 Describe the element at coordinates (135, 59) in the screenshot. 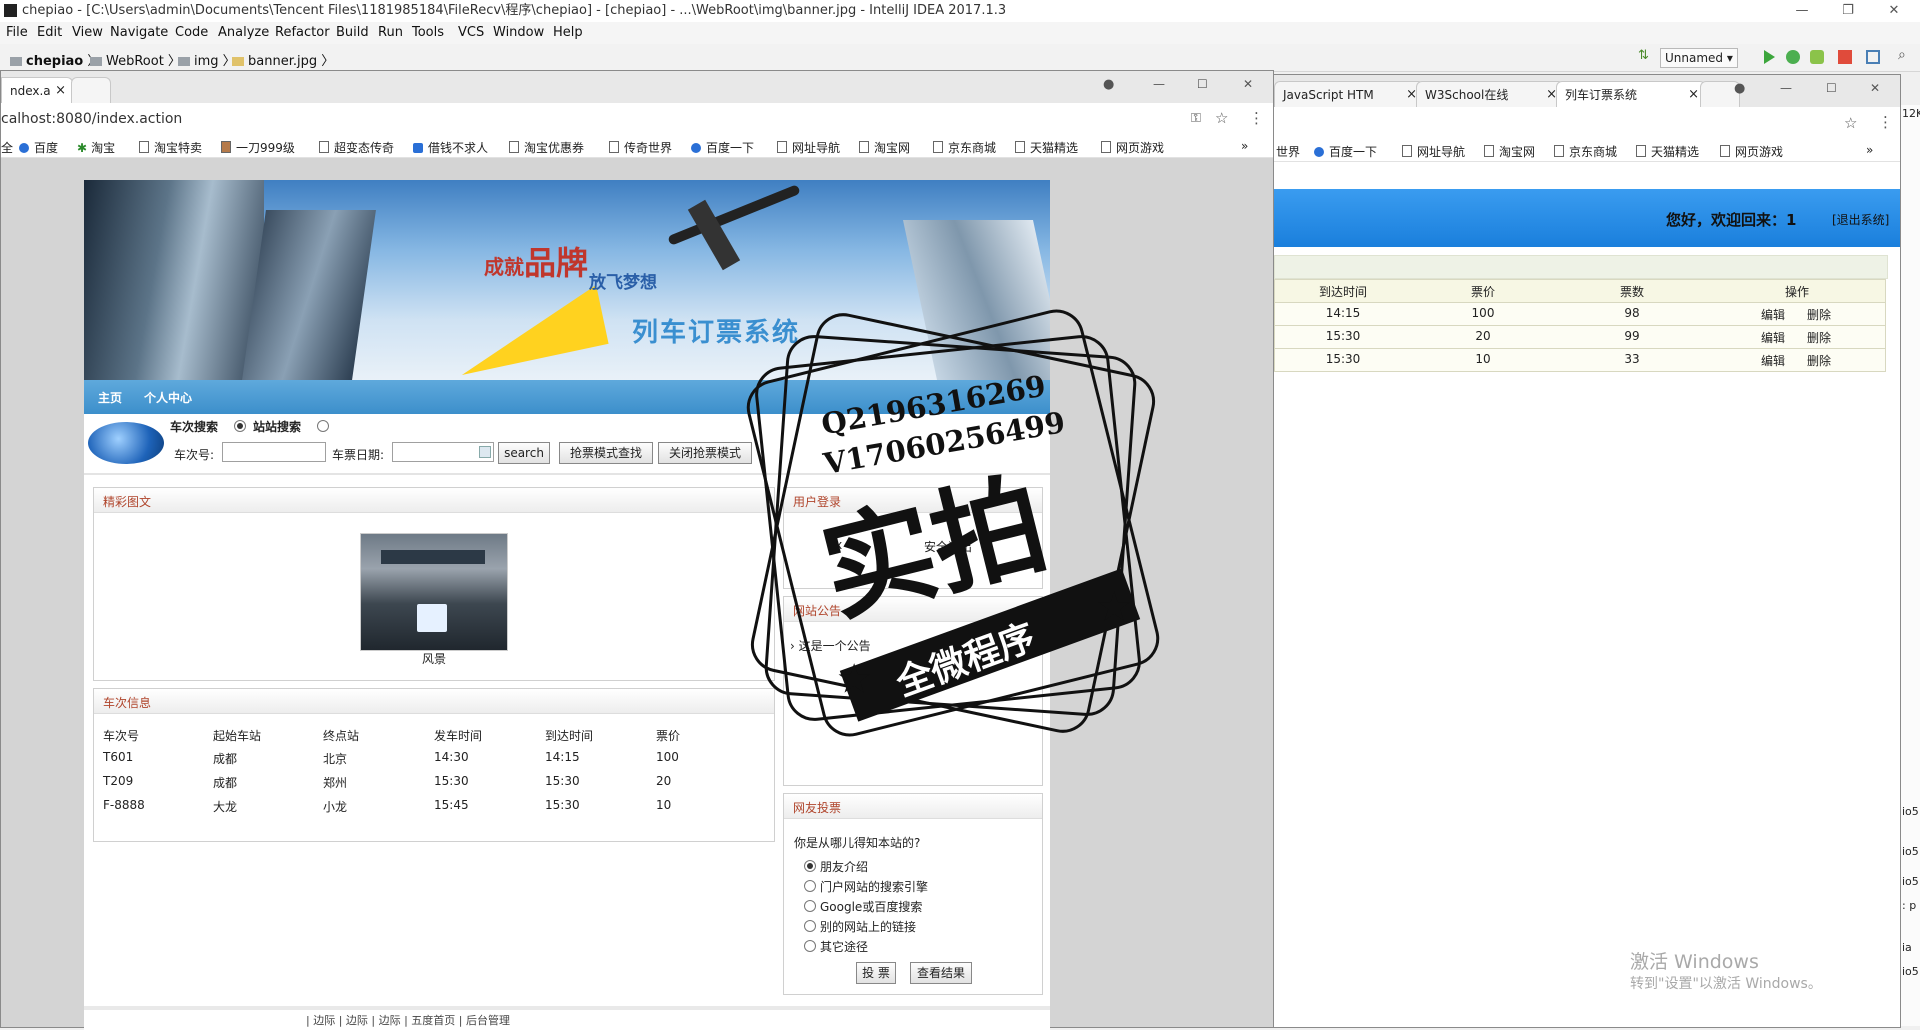

I see `breadcrumb-webroot: WebRoot 〉` at that location.